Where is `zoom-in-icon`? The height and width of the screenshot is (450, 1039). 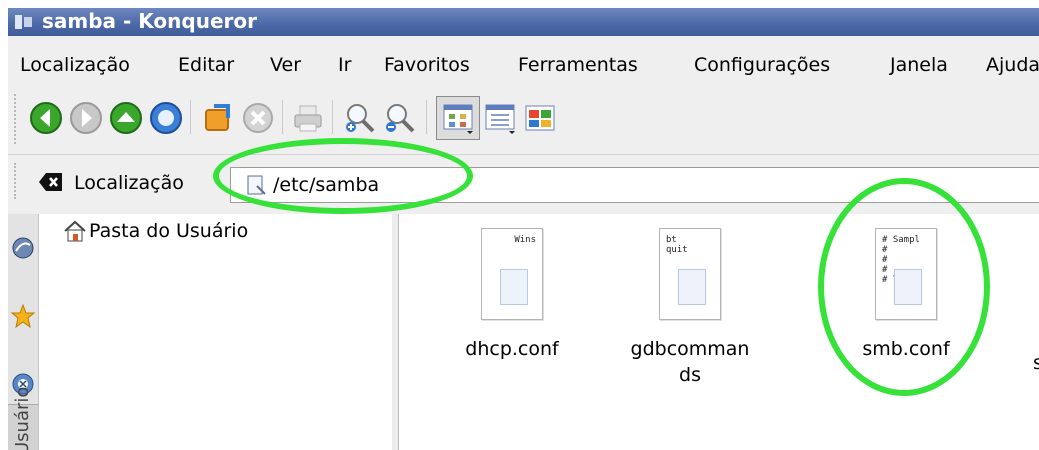
zoom-in-icon is located at coordinates (360, 118).